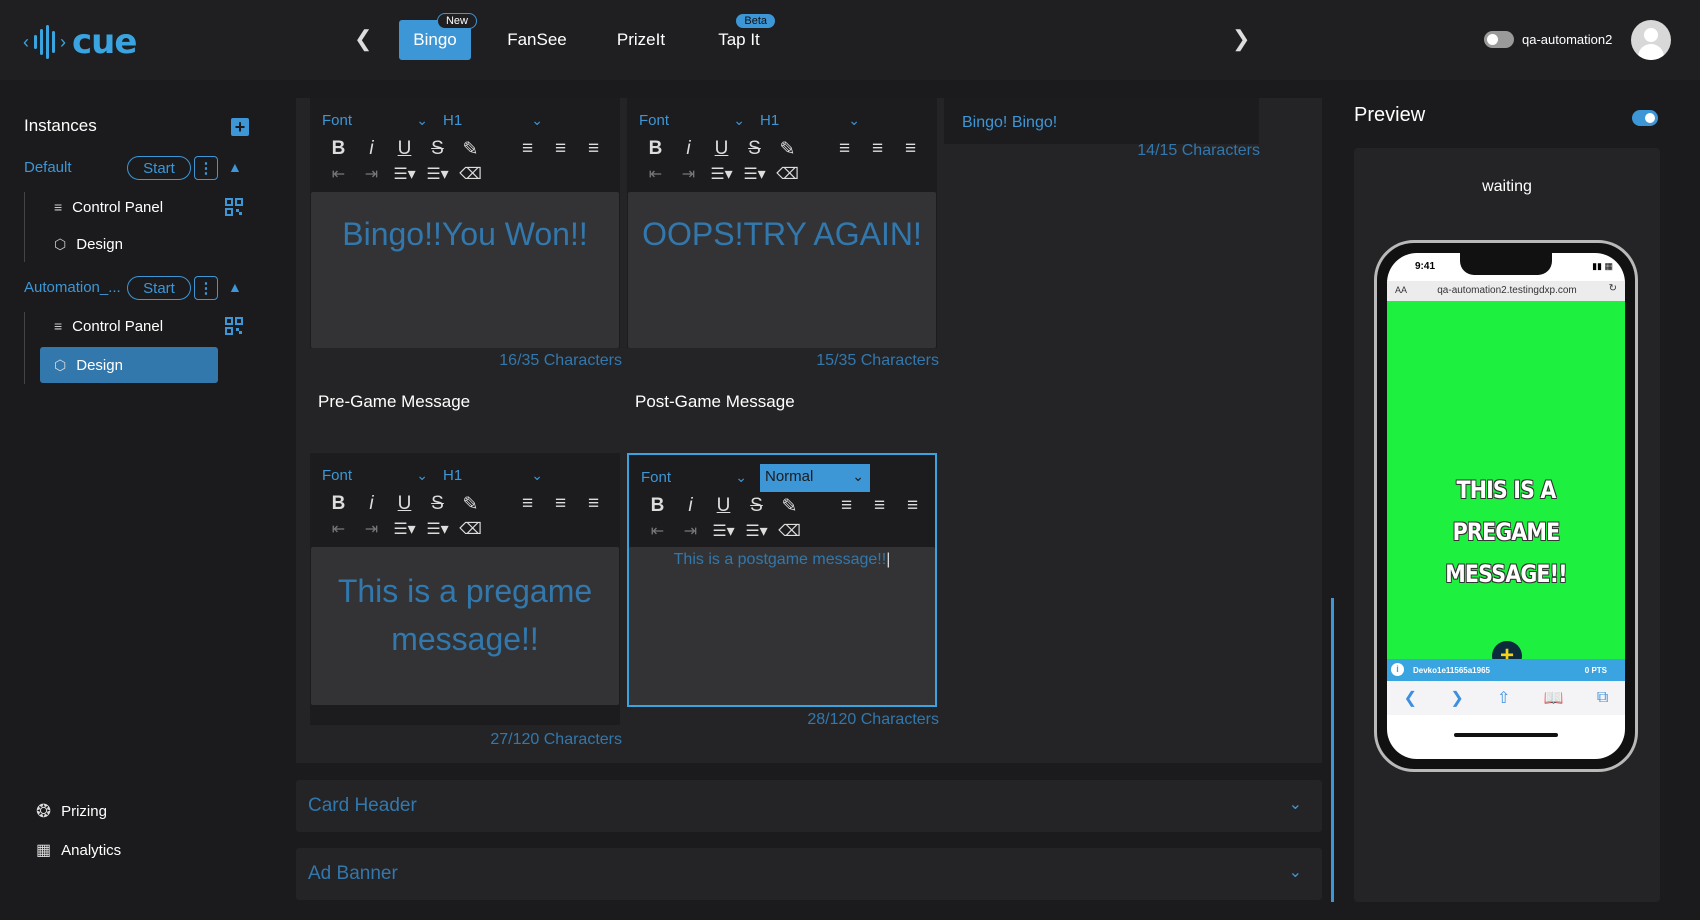  What do you see at coordinates (1101, 121) in the screenshot?
I see `bingo-button-text-field: Bingo! Bingo!` at bounding box center [1101, 121].